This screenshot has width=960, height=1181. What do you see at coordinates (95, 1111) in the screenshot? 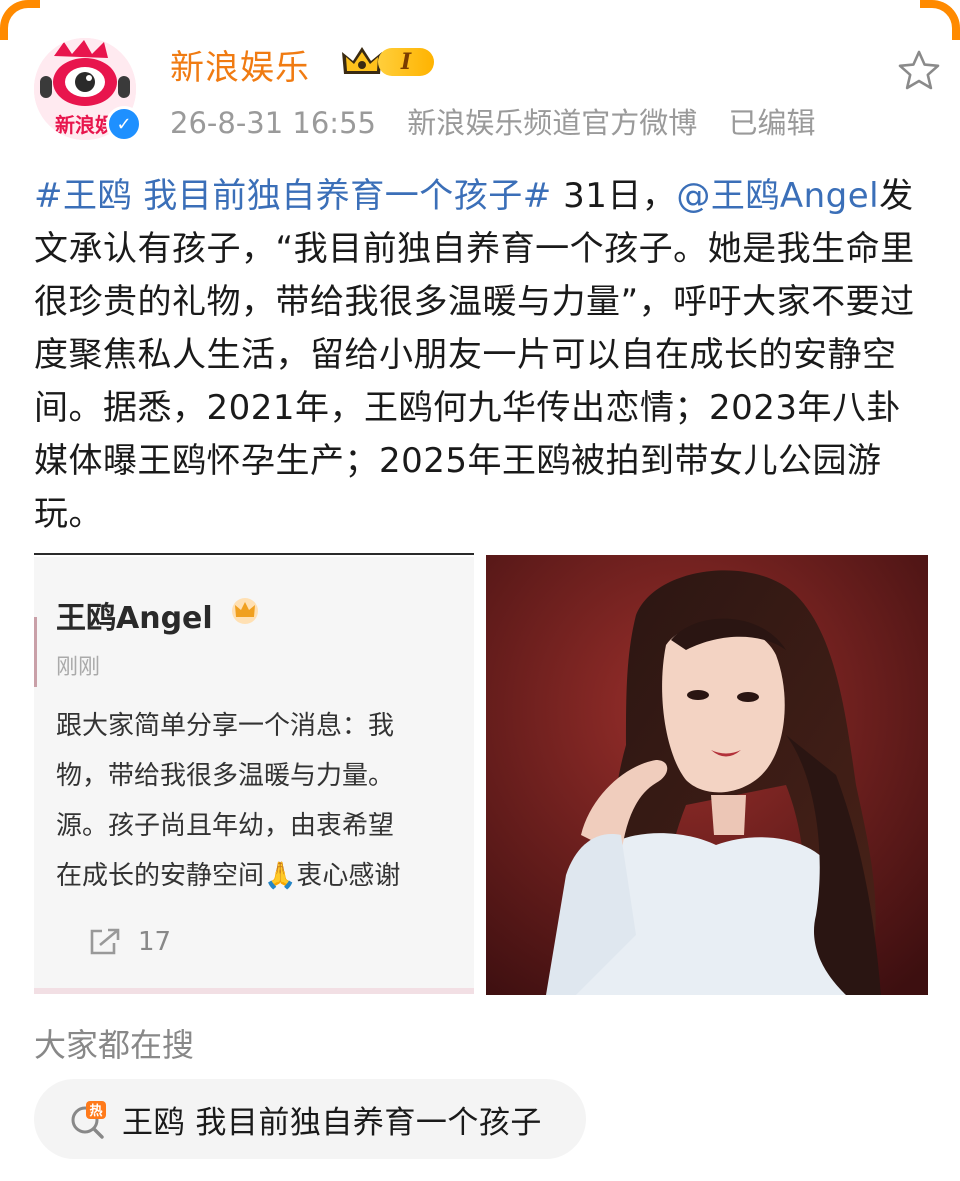
I see `svg-text: 热` at bounding box center [95, 1111].